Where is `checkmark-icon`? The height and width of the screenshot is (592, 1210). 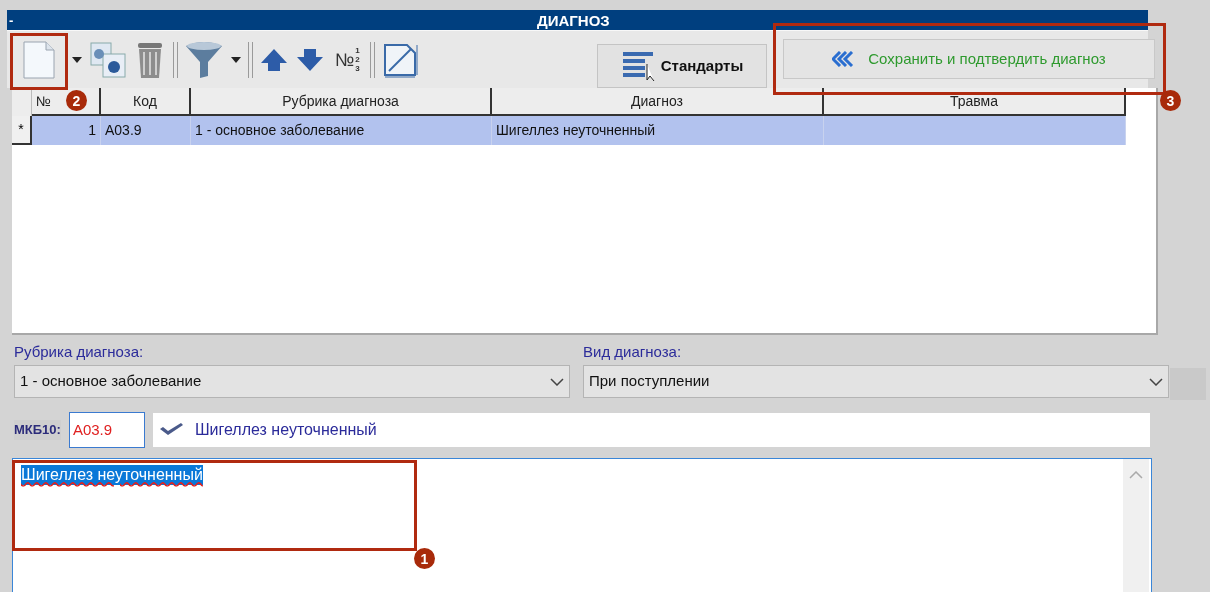
checkmark-icon is located at coordinates (171, 430).